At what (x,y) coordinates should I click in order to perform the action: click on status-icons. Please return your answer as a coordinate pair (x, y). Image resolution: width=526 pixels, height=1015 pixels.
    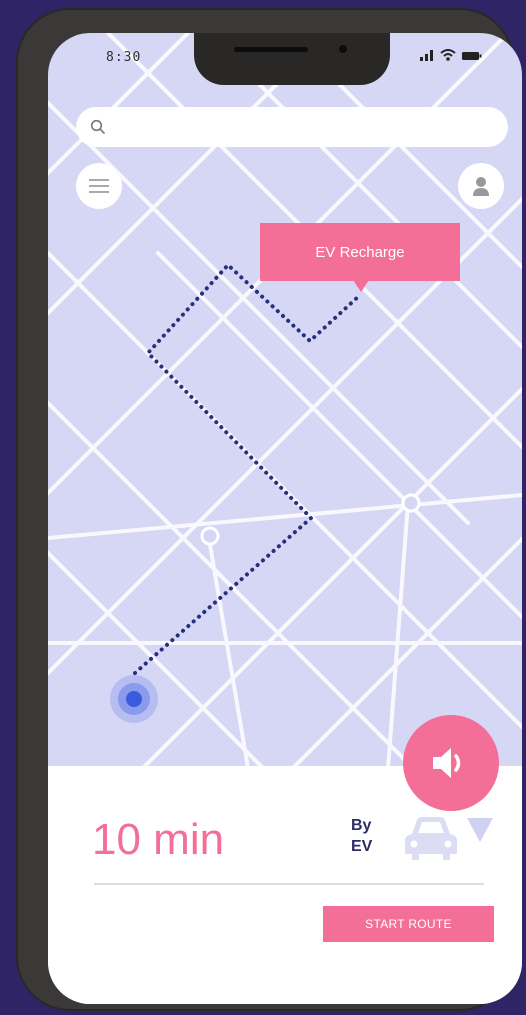
    Looking at the image, I should click on (451, 54).